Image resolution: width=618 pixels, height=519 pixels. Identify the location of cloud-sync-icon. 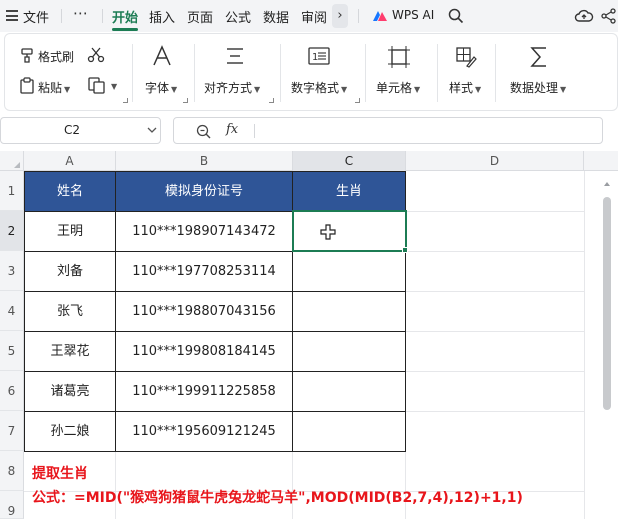
(584, 16).